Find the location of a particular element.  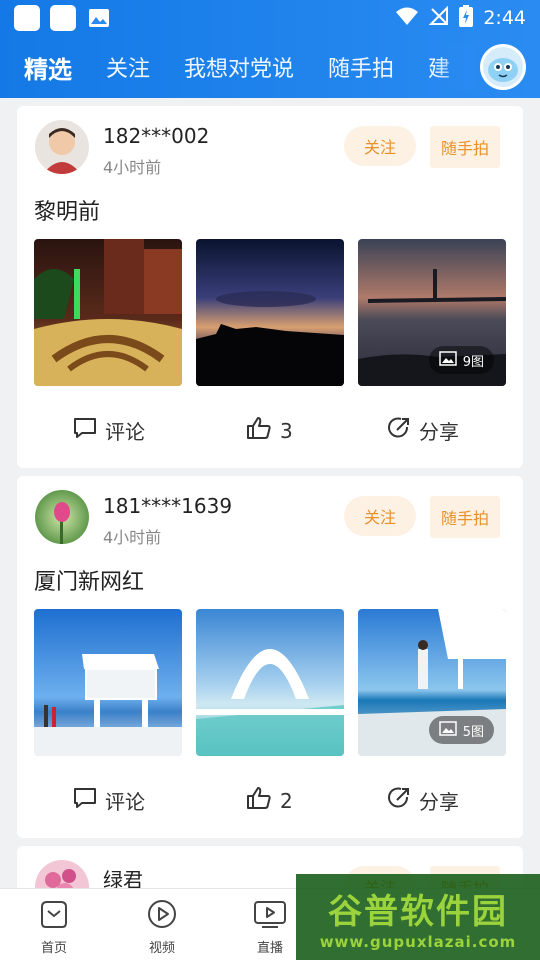

watermark-url: www.gupuxlazai.com is located at coordinates (418, 941).